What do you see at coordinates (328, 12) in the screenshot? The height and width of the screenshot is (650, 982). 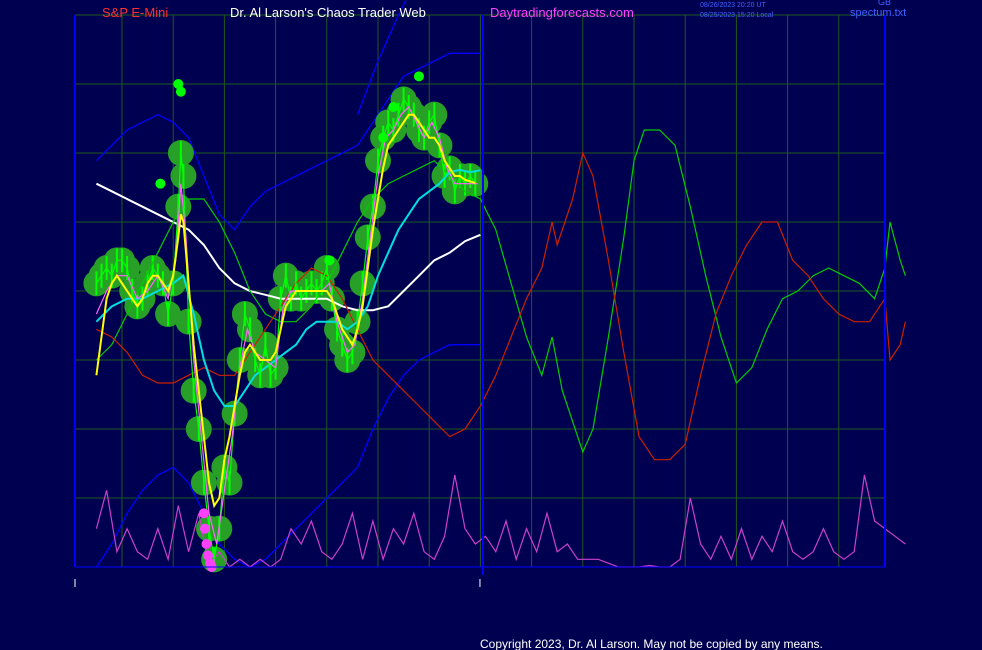 I see `chart-title: Dr. Al Larson's Chaos Trader Web` at bounding box center [328, 12].